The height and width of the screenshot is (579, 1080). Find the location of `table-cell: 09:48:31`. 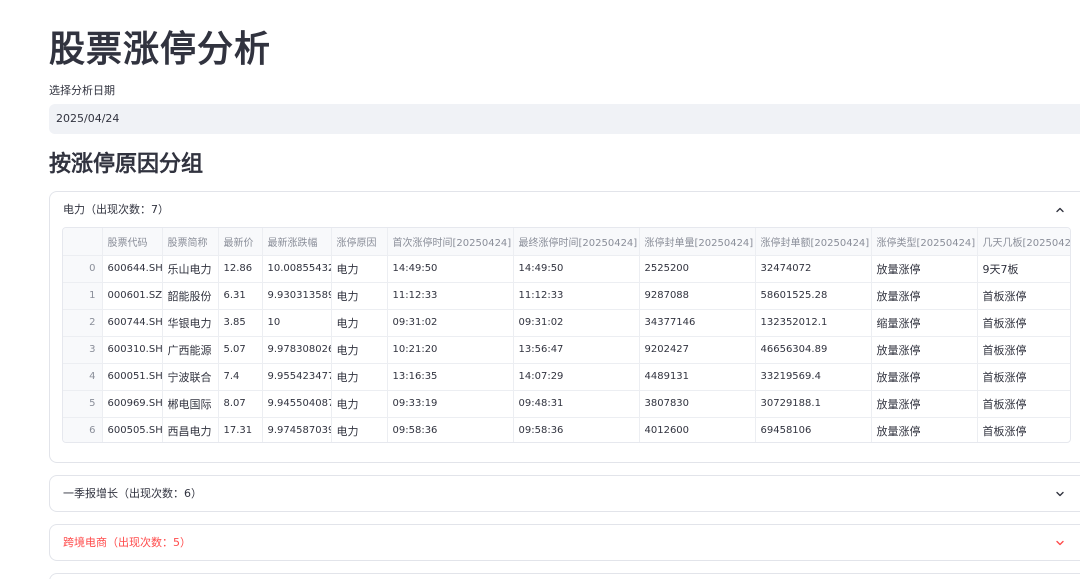

table-cell: 09:48:31 is located at coordinates (576, 404).